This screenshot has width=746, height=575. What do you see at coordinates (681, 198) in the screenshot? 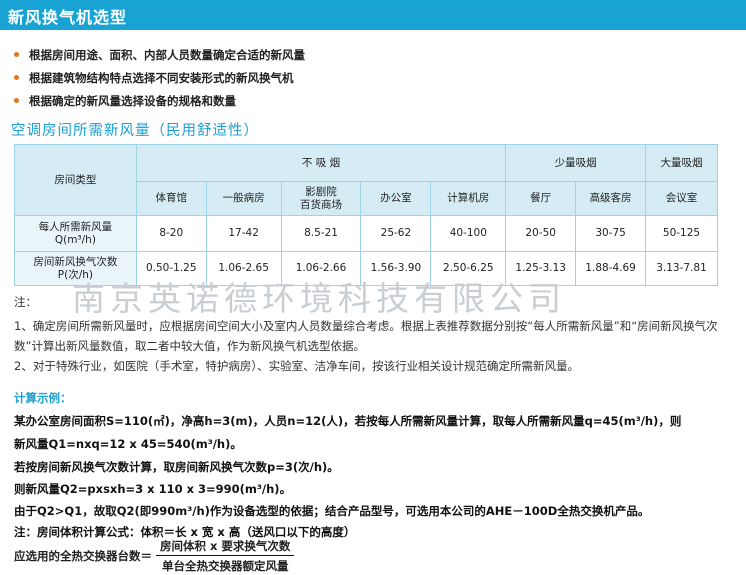
I see `room-type-header: 会议室` at bounding box center [681, 198].